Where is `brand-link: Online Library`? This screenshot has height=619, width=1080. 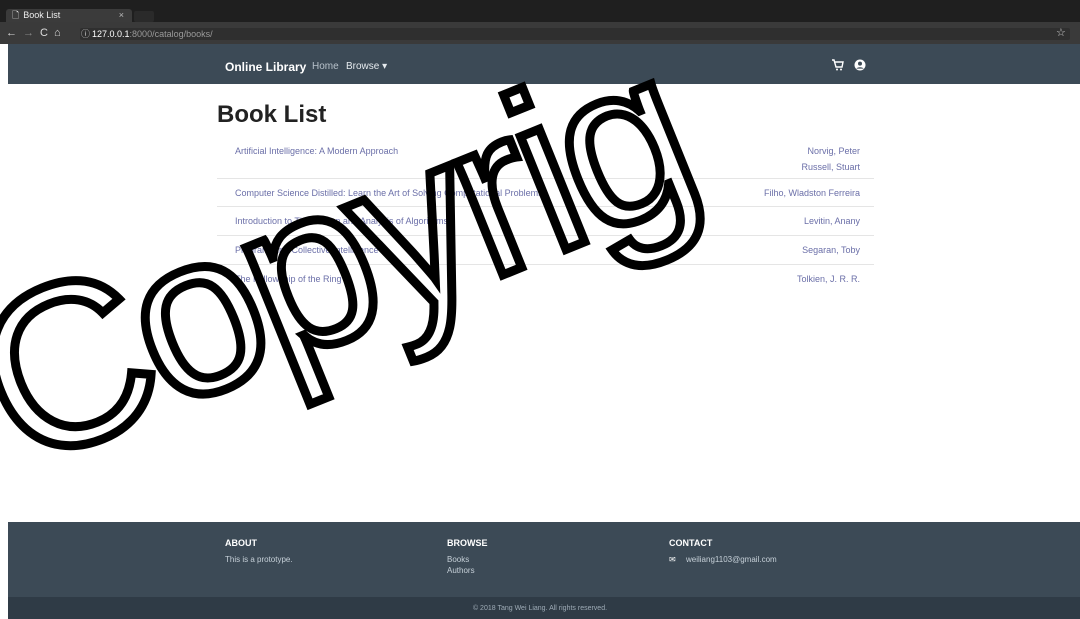 brand-link: Online Library is located at coordinates (265, 67).